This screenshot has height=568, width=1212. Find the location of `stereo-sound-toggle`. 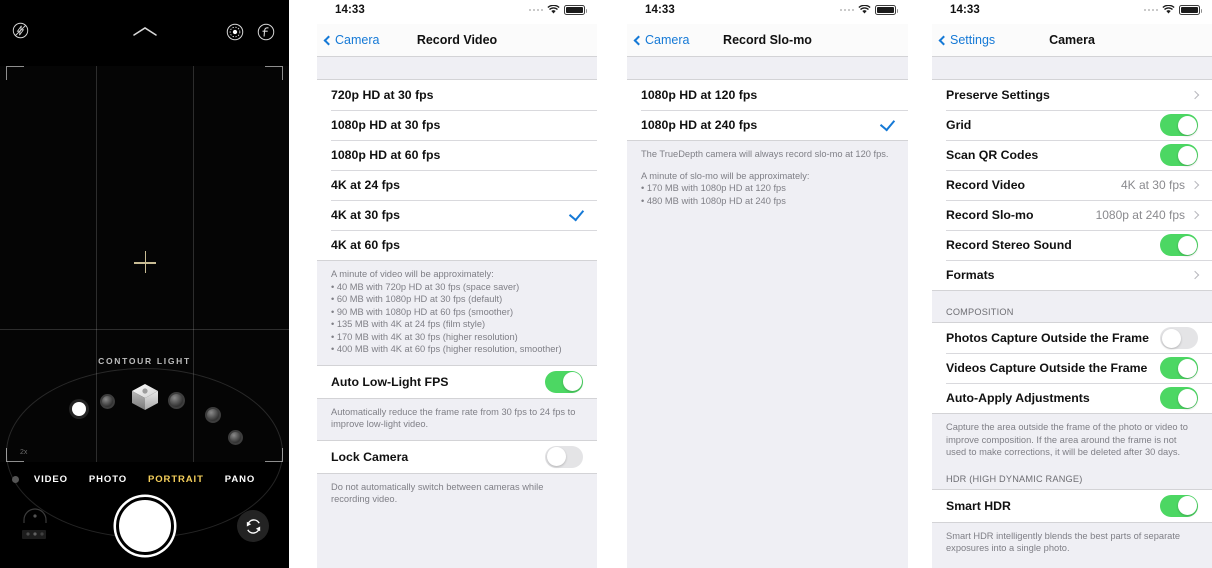

stereo-sound-toggle is located at coordinates (1179, 245).